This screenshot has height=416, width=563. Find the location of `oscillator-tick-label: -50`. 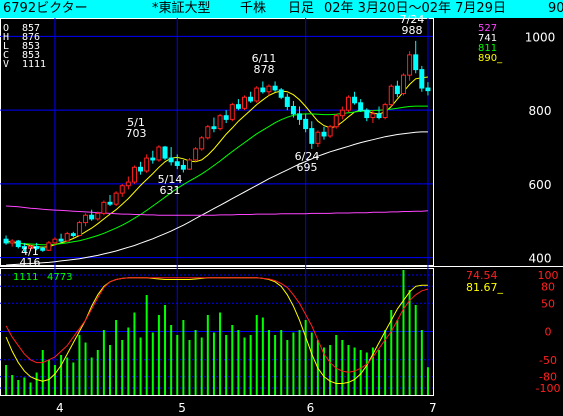

oscillator-tick-label: -50 is located at coordinates (548, 360).